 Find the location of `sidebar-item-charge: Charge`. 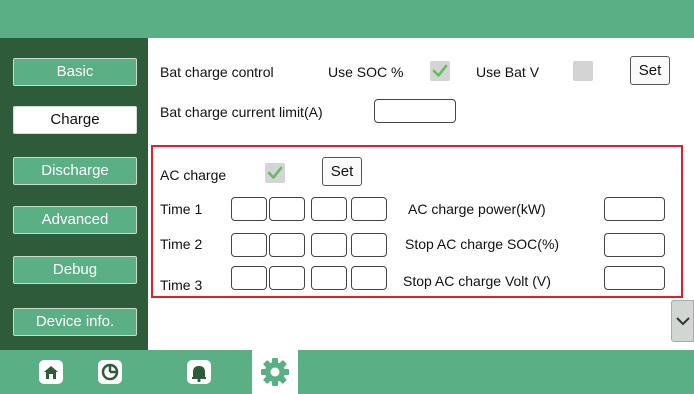

sidebar-item-charge: Charge is located at coordinates (75, 120).